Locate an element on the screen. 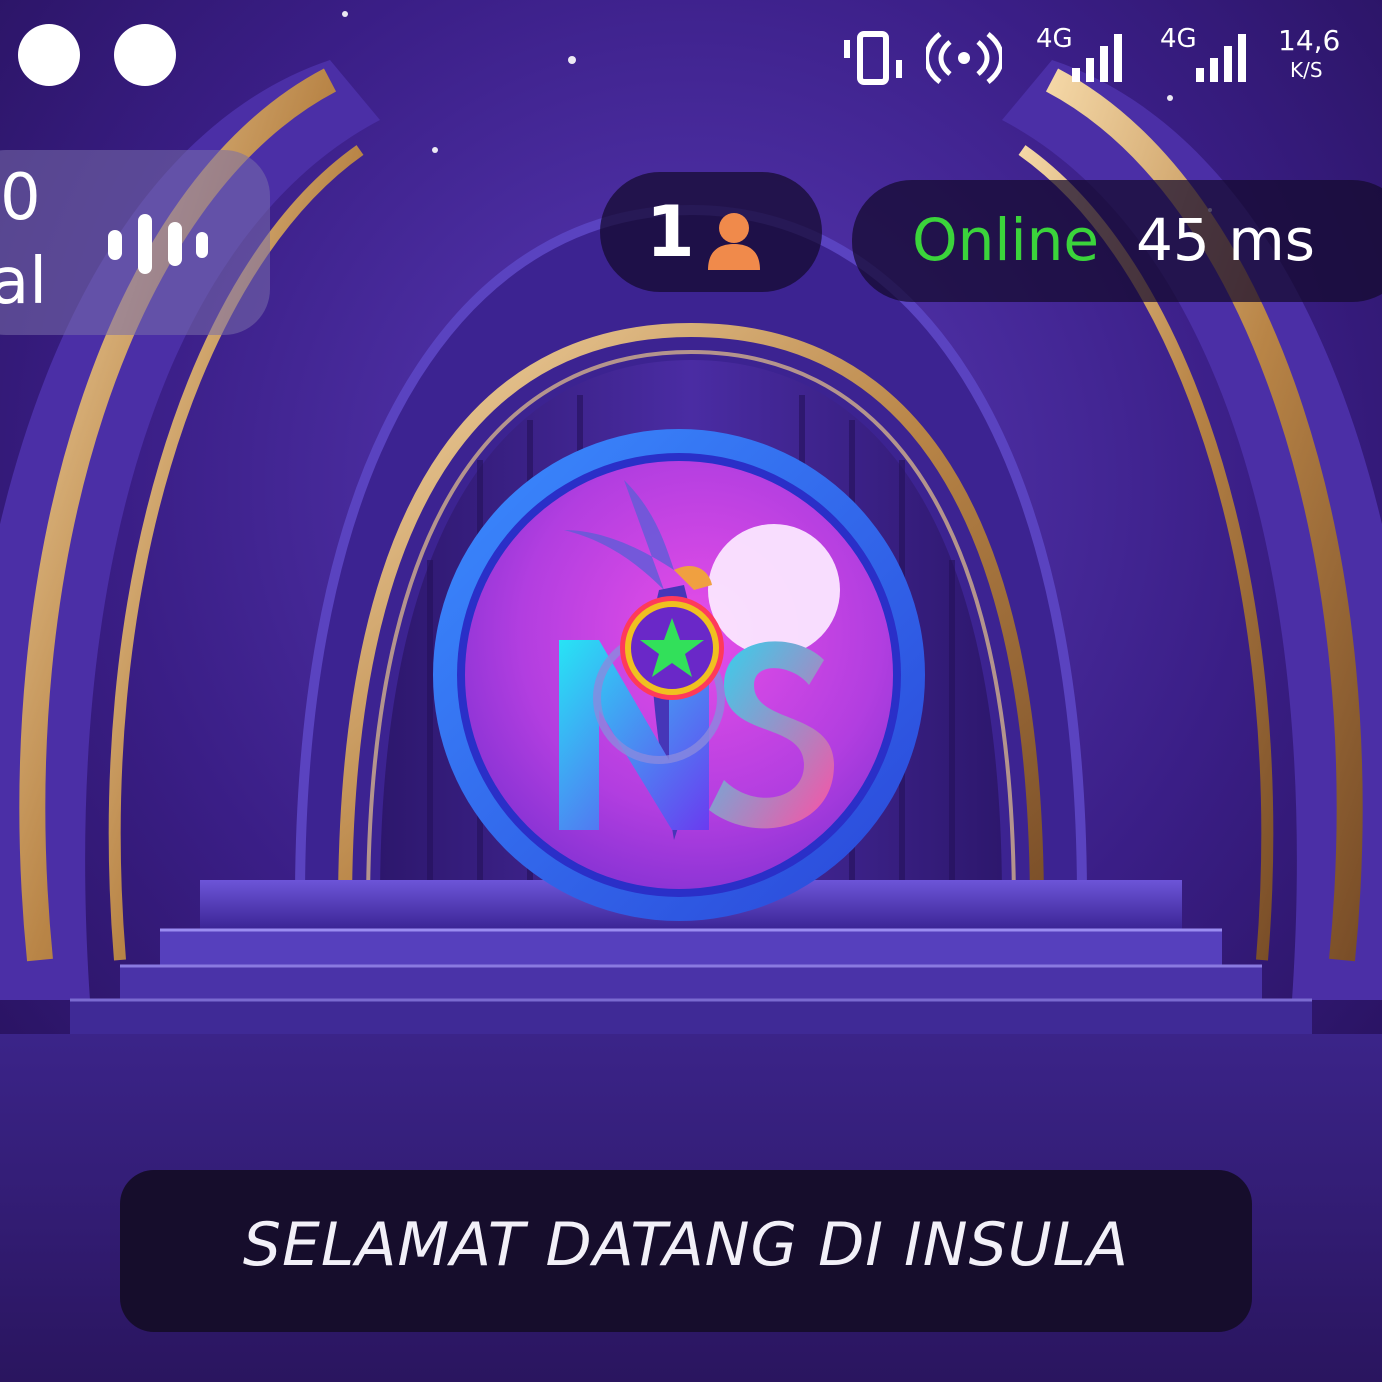 The image size is (1382, 1382). vibrate-icon is located at coordinates (873, 58).